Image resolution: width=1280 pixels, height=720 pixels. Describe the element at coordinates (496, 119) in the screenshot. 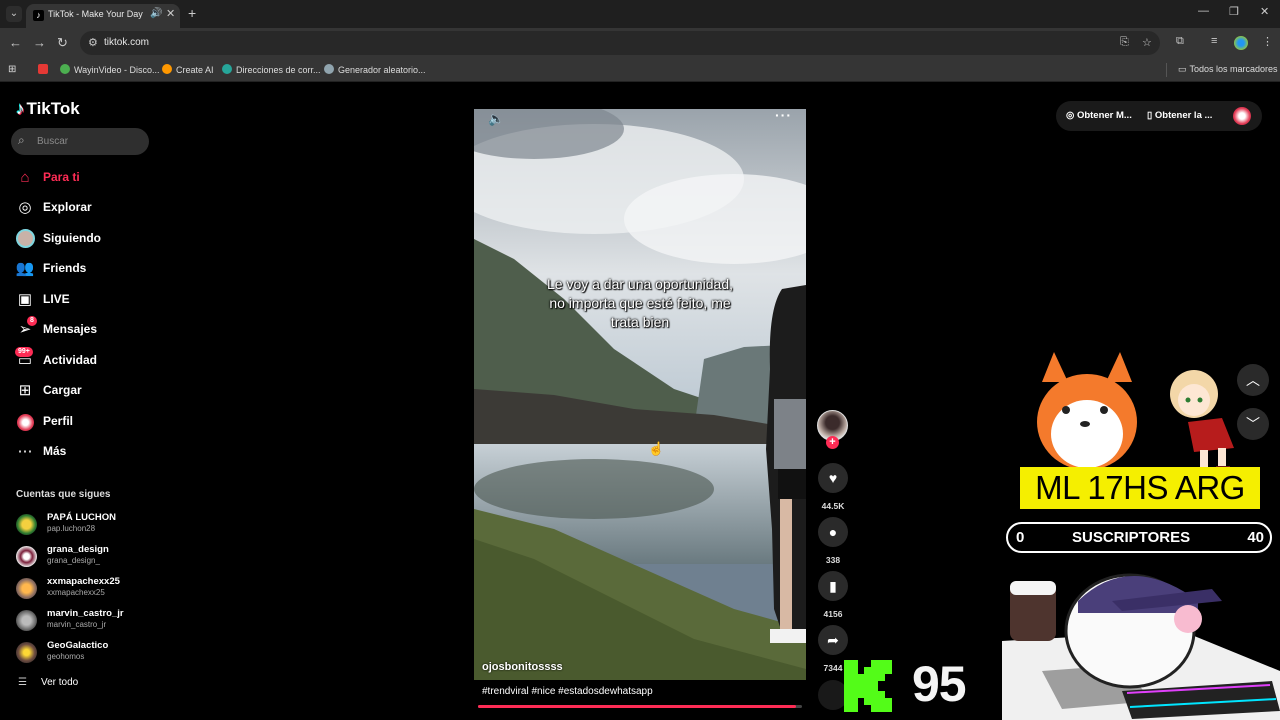

I see `volume-icon: 🔈` at that location.